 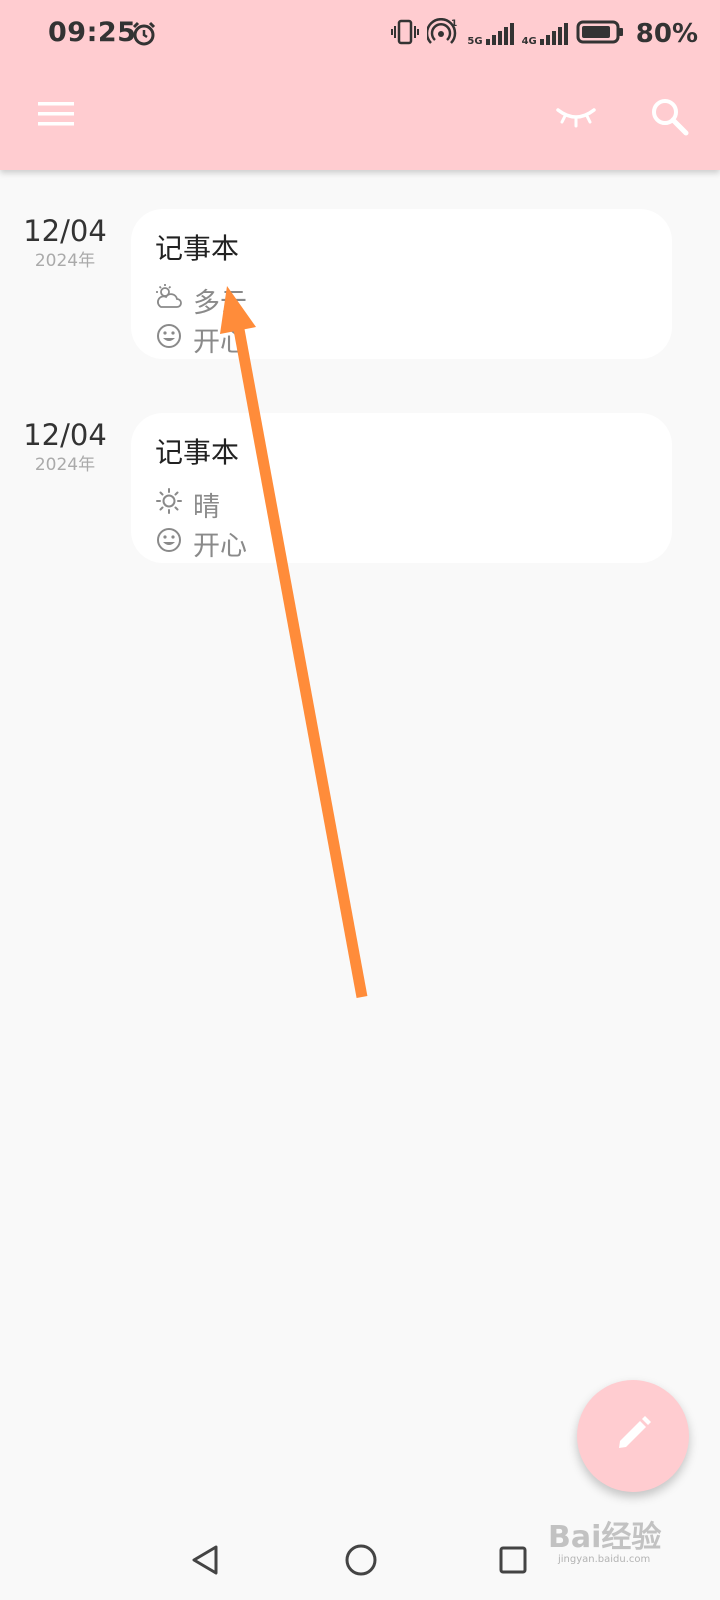 What do you see at coordinates (513, 1562) in the screenshot?
I see `recents-icon` at bounding box center [513, 1562].